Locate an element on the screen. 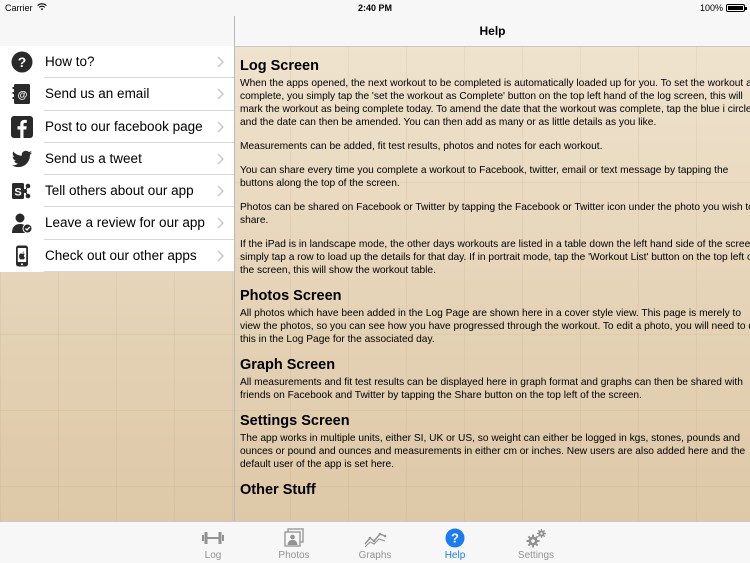 The image size is (750, 563). status-time: 2:40 PM is located at coordinates (374, 8).